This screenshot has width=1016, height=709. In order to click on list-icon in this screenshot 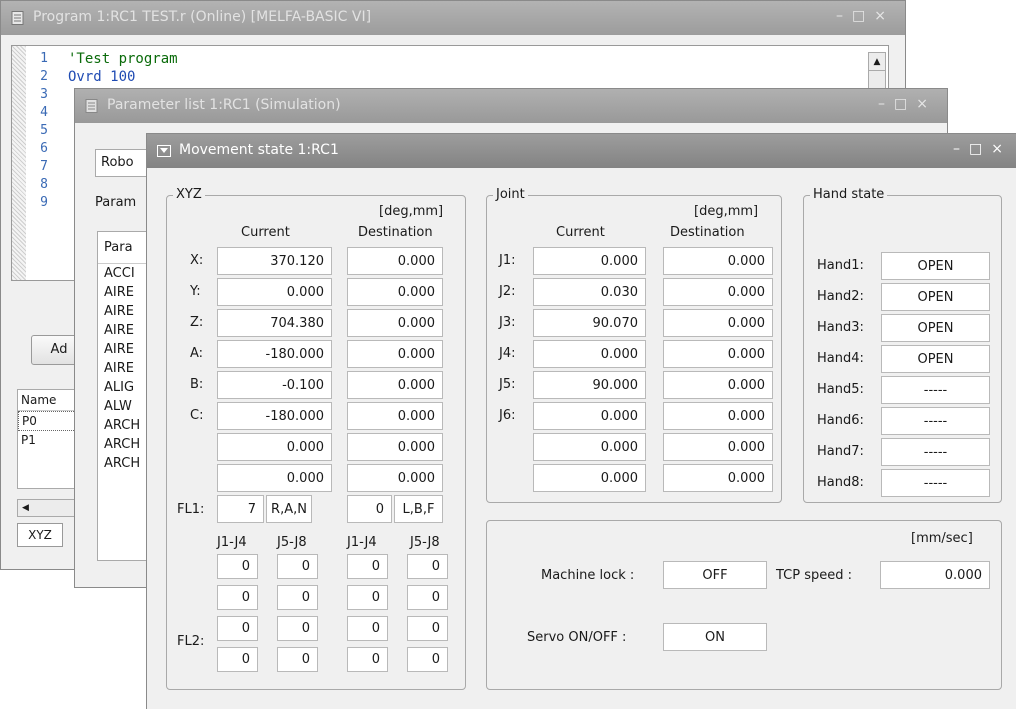, I will do `click(91, 106)`.